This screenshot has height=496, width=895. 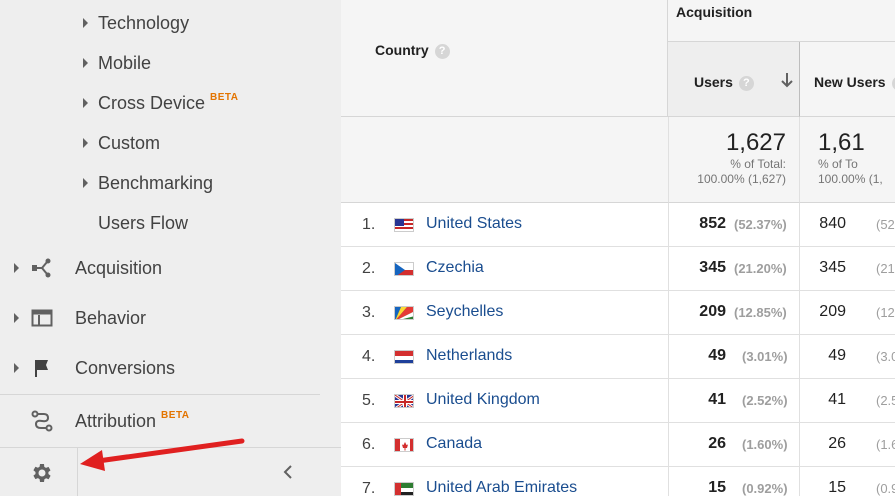 What do you see at coordinates (760, 312) in the screenshot?
I see `users-percent: (12.85%)` at bounding box center [760, 312].